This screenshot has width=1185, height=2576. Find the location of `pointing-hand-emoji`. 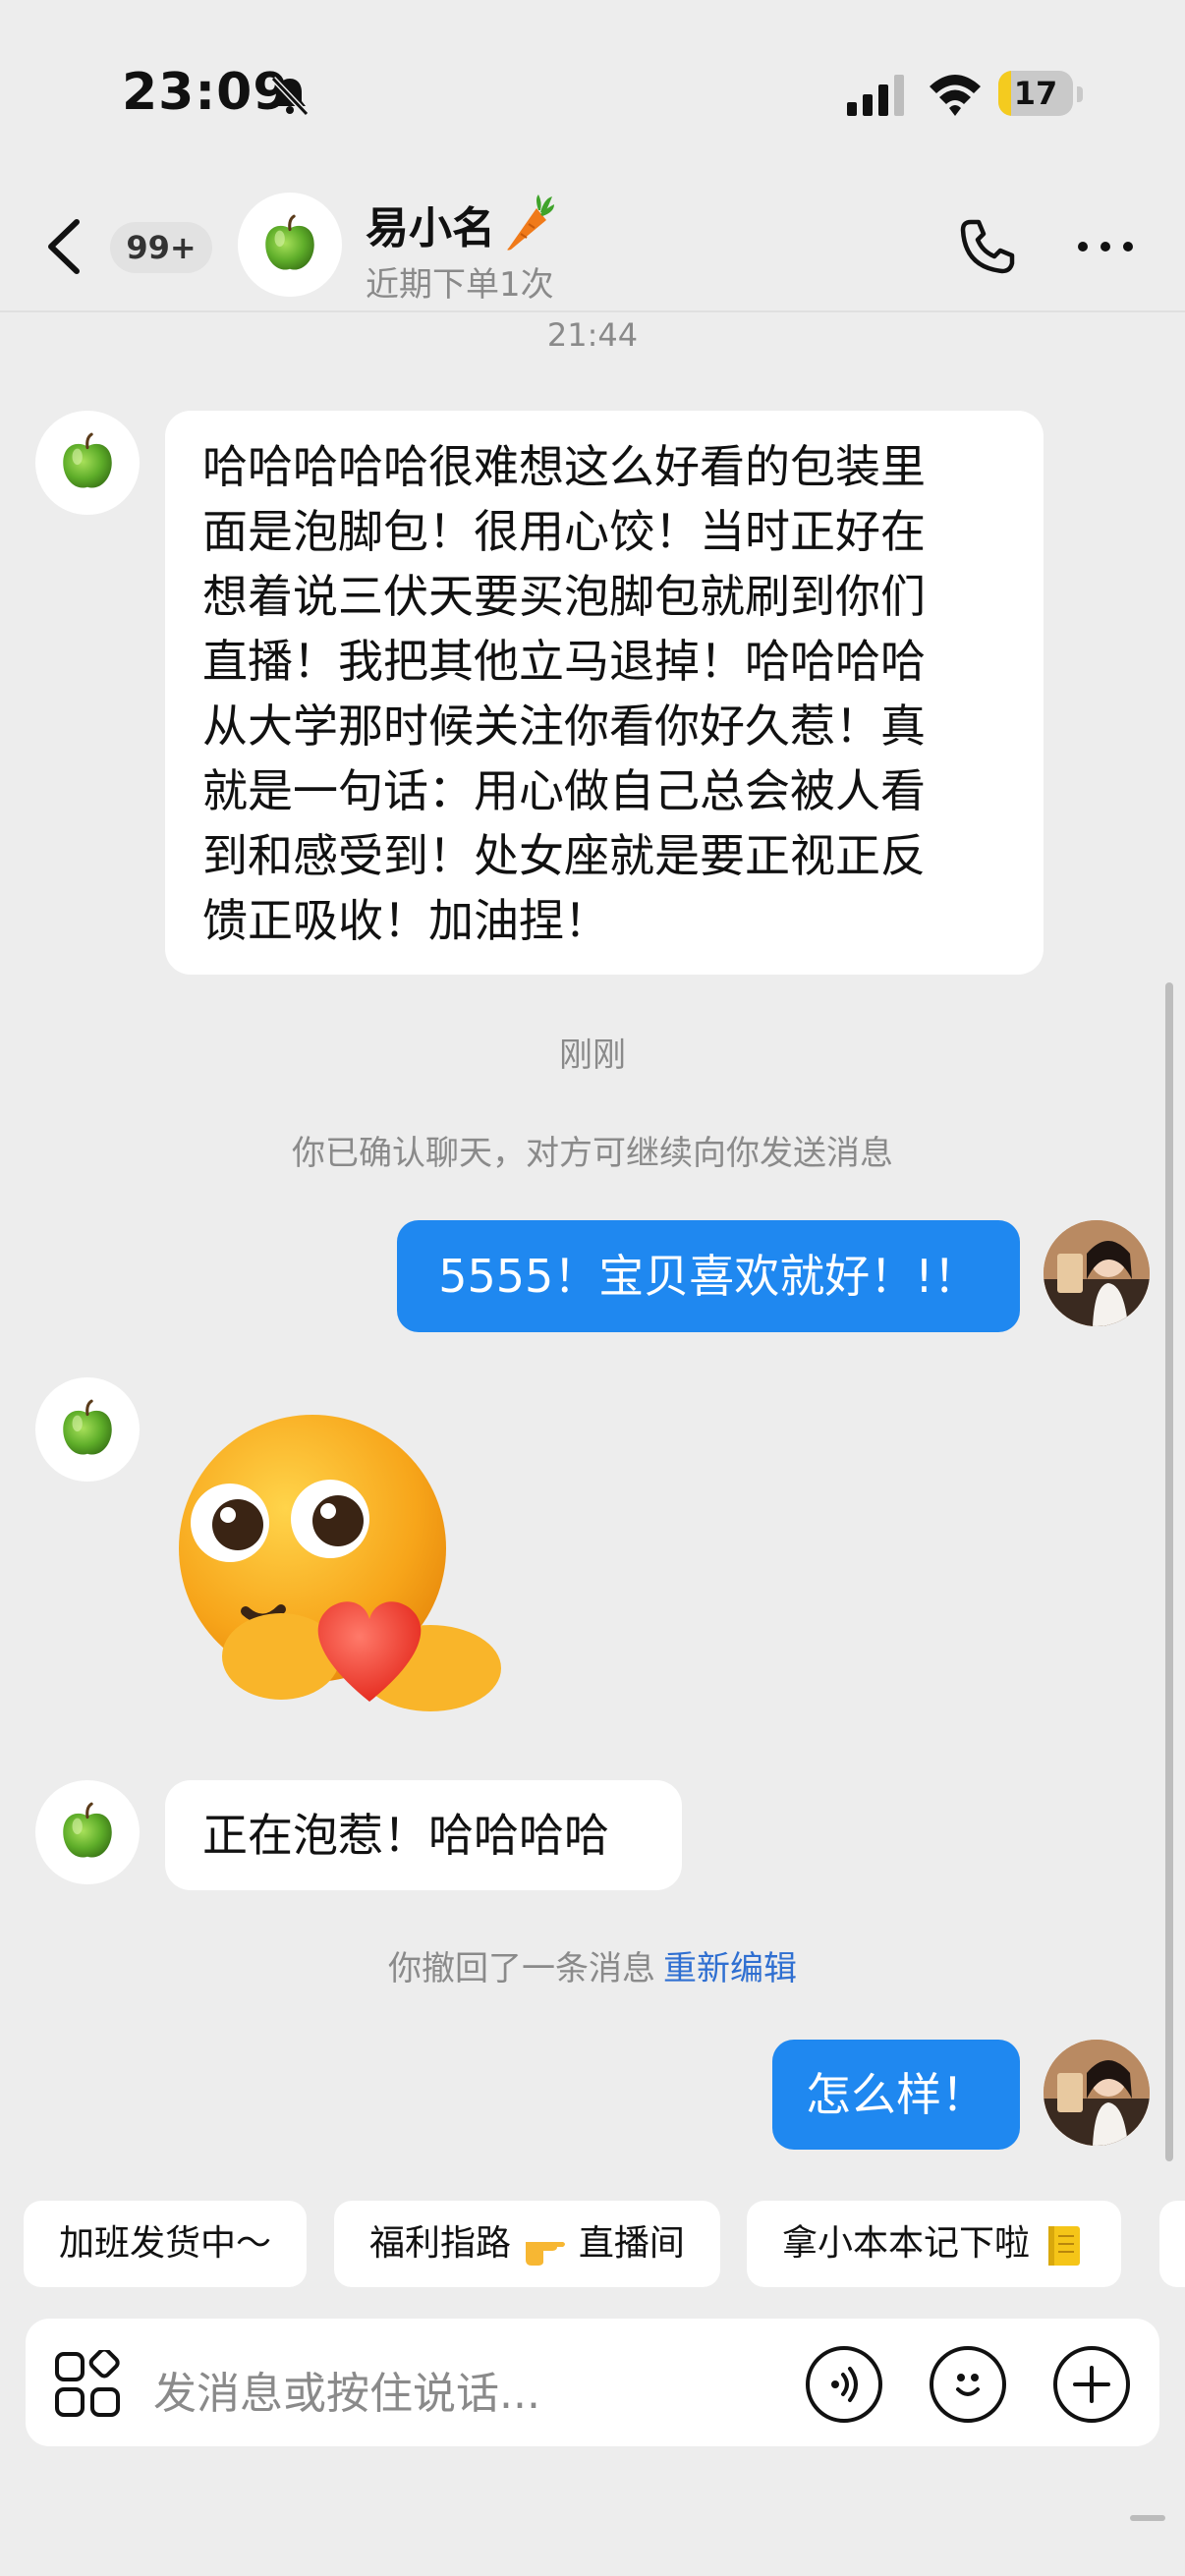

pointing-hand-emoji is located at coordinates (546, 2254).